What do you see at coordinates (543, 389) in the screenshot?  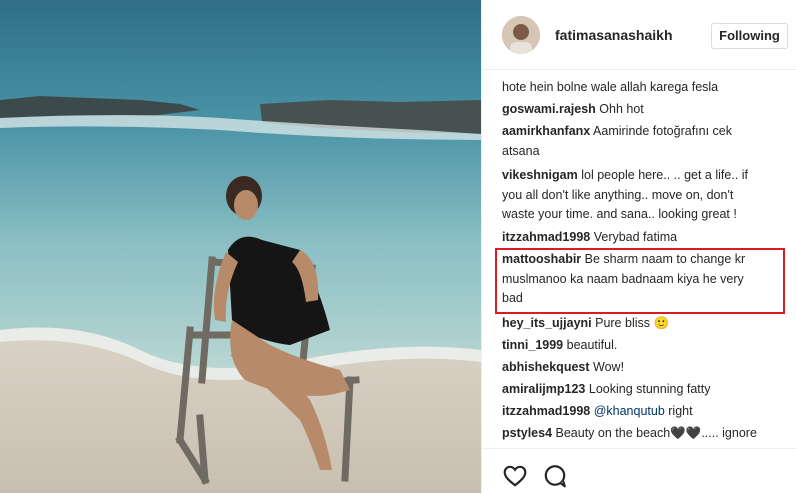 I see `comment-username: amiralijmp123` at bounding box center [543, 389].